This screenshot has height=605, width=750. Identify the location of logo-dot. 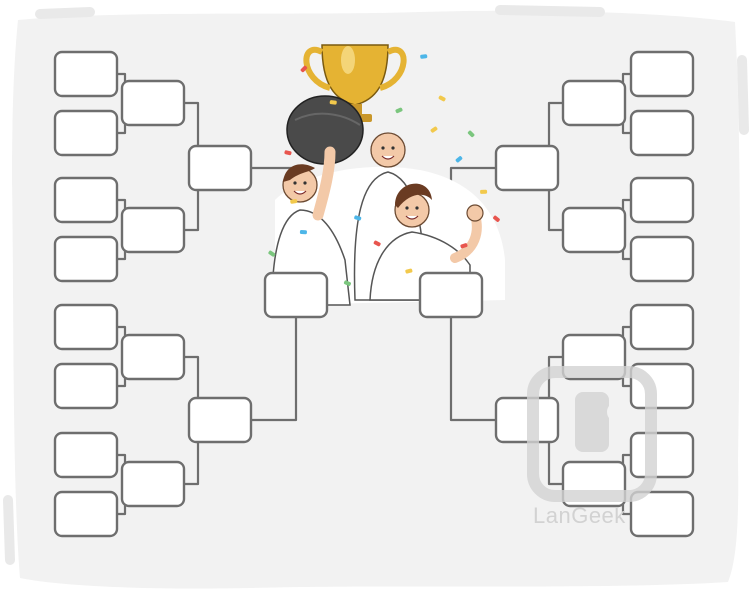
(617, 412).